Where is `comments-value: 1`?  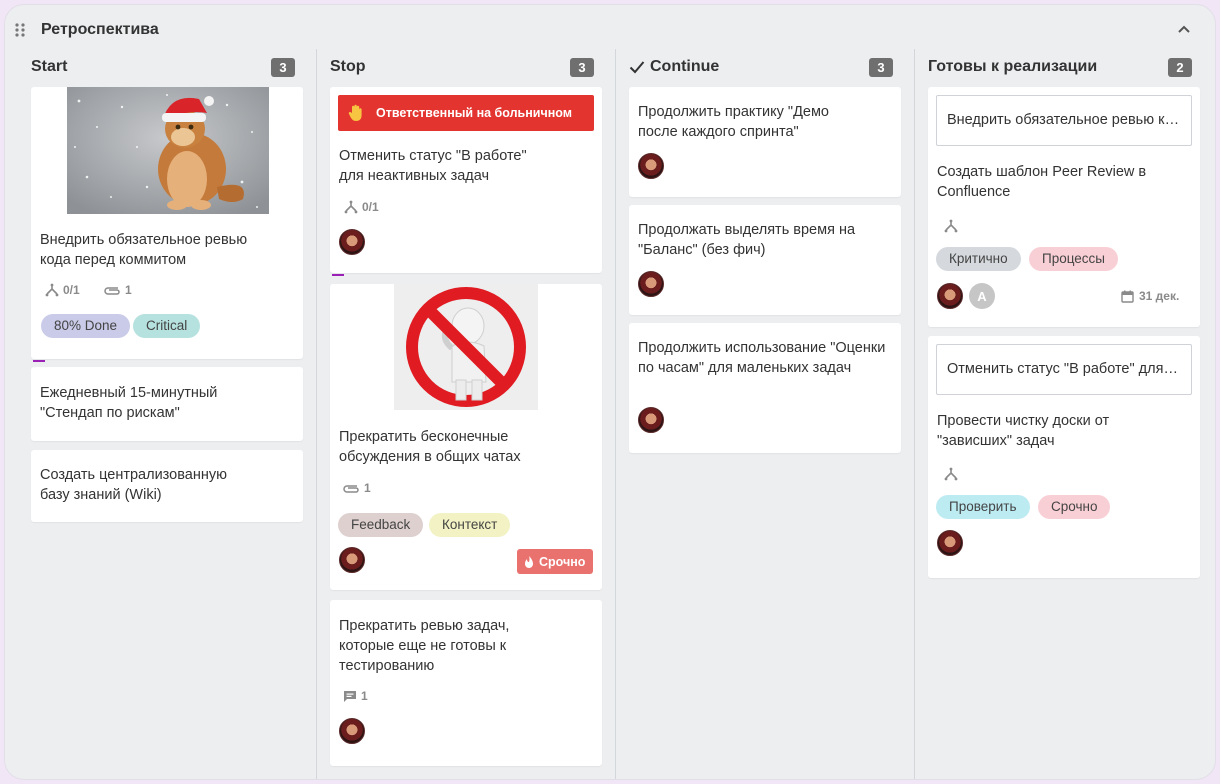 comments-value: 1 is located at coordinates (364, 696).